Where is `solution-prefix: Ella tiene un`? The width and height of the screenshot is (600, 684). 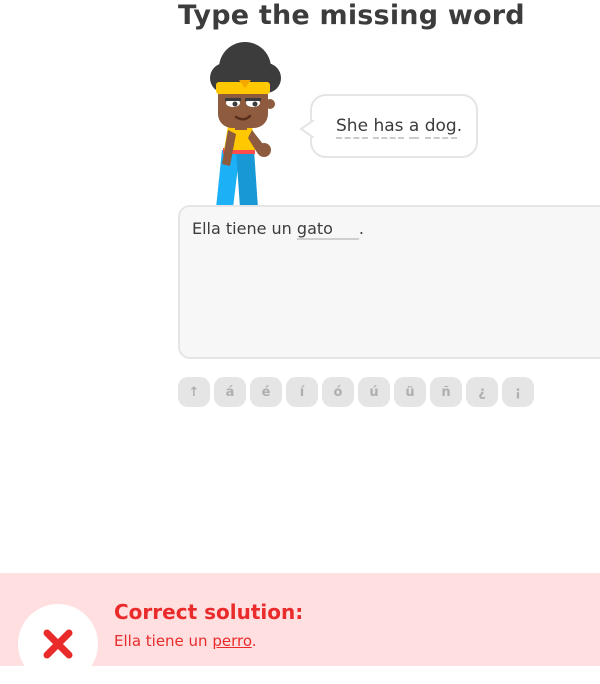
solution-prefix: Ella tiene un is located at coordinates (161, 641).